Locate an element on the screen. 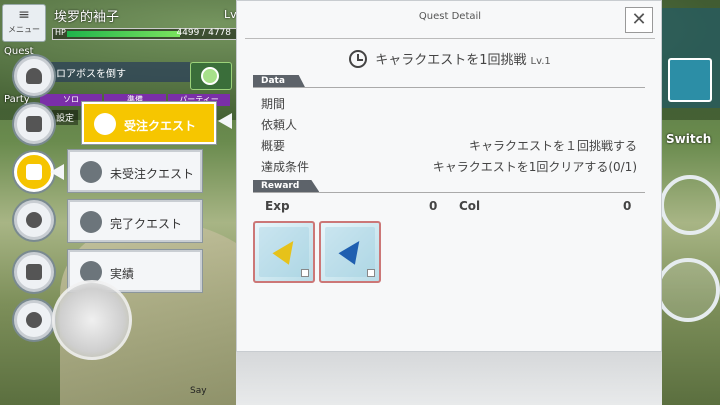 This screenshot has width=720, height=405. nav-quest-button is located at coordinates (34, 172).